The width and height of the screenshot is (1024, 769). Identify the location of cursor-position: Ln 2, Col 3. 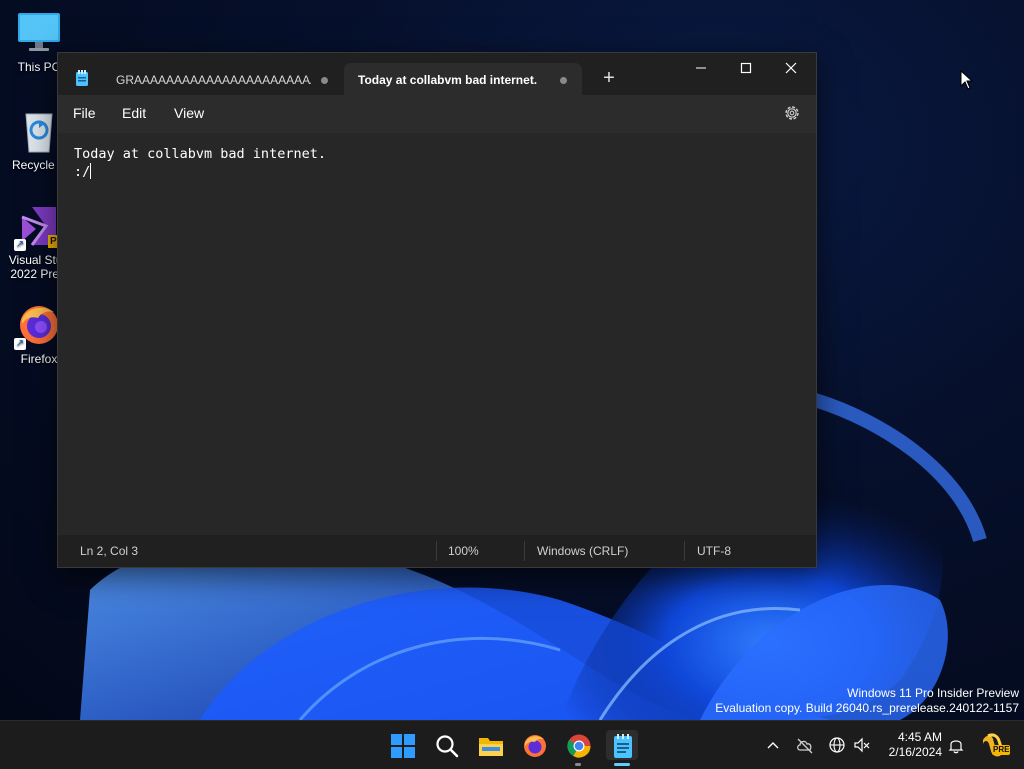
(109, 551).